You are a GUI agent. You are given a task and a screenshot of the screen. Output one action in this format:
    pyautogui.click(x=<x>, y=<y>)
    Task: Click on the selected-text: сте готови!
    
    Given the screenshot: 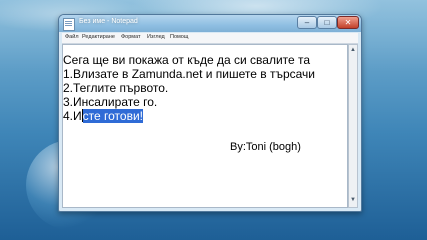 What is the action you would take?
    pyautogui.click(x=112, y=116)
    